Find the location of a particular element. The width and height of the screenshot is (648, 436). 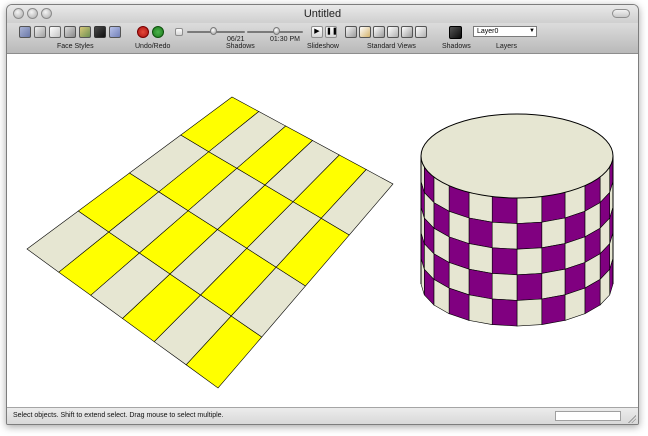

title-bar: Untitled is located at coordinates (322, 14).